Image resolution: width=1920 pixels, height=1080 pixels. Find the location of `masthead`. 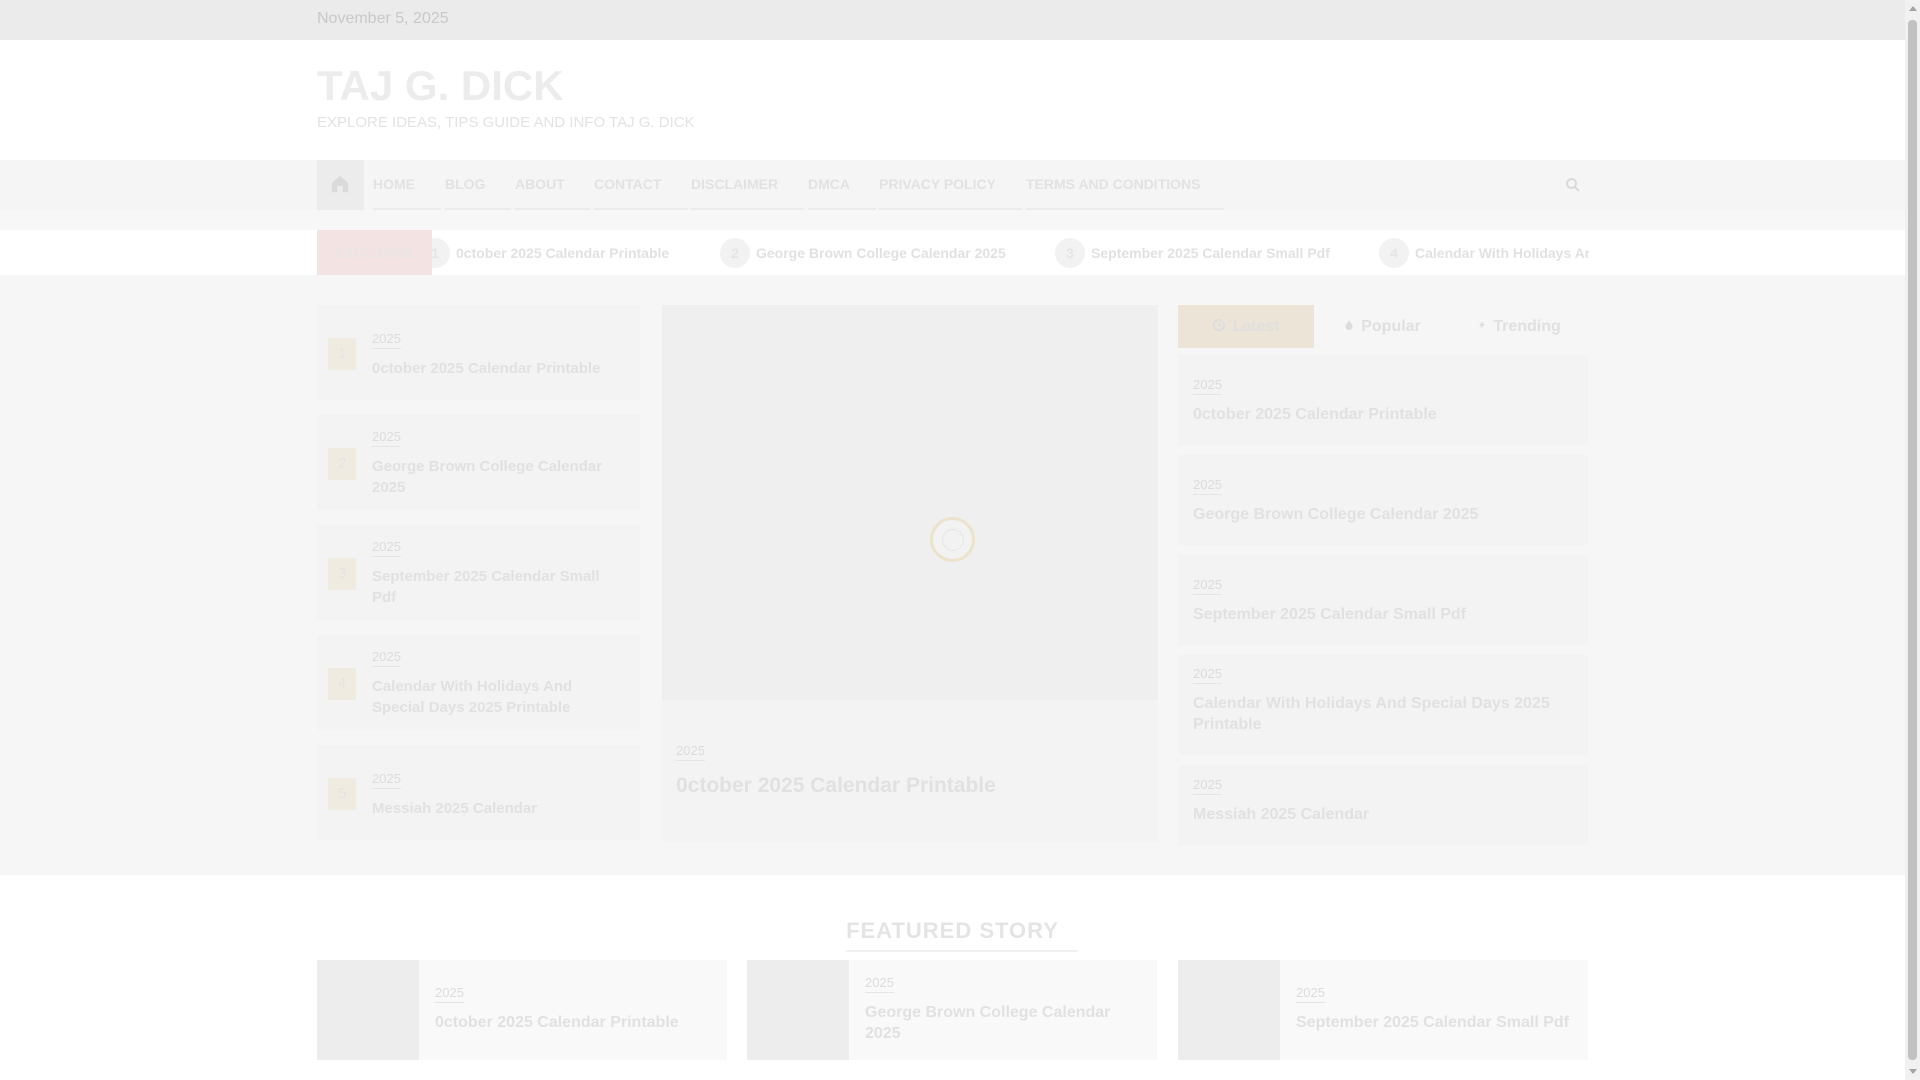

masthead is located at coordinates (952, 100).